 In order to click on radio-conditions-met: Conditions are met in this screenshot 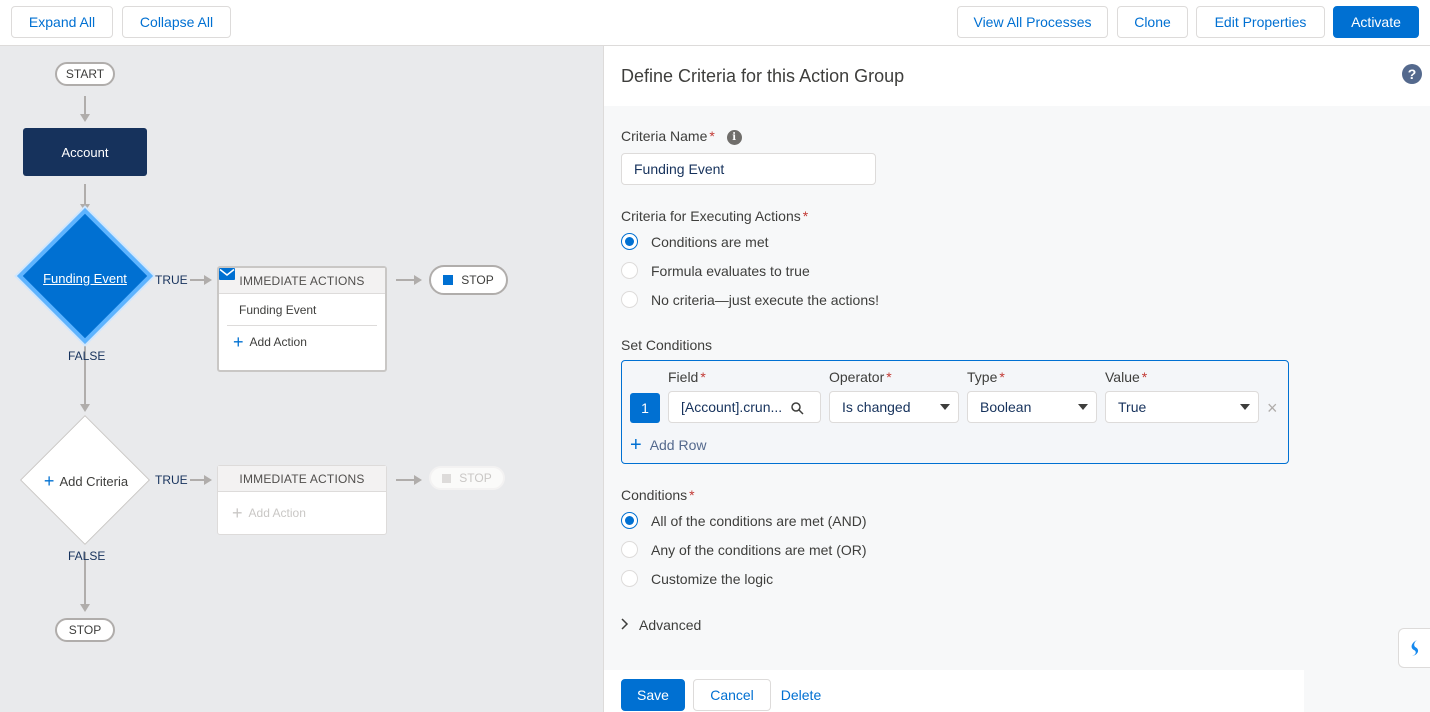, I will do `click(695, 241)`.